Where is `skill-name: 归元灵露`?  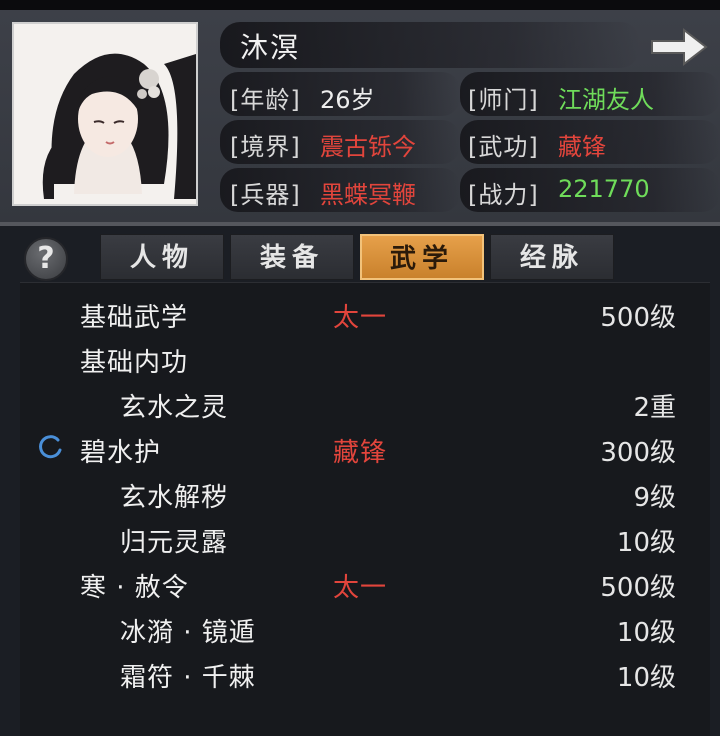 skill-name: 归元灵露 is located at coordinates (174, 543).